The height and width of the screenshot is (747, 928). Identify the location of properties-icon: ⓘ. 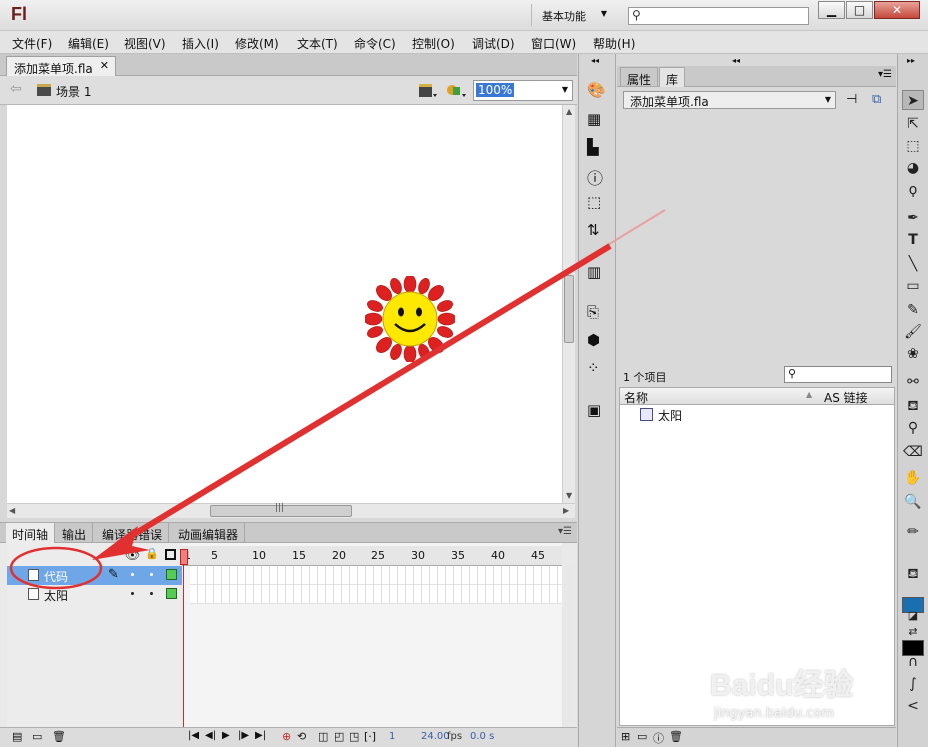
(658, 738).